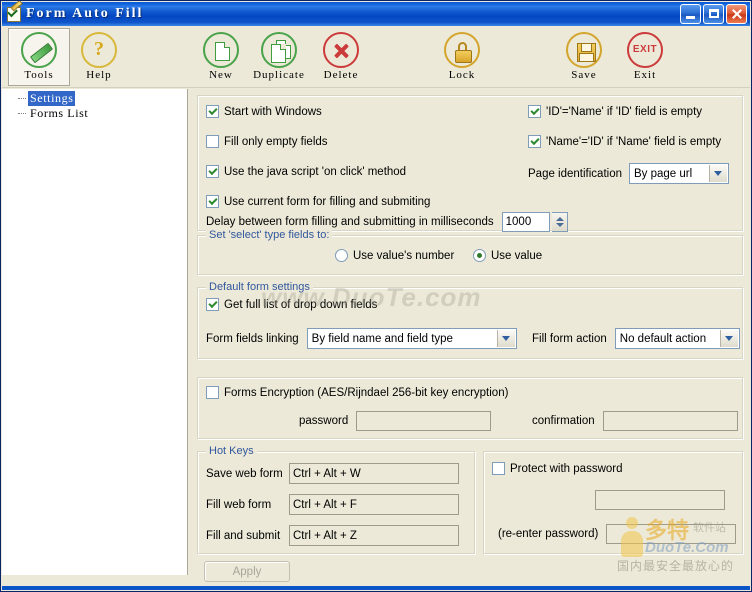  What do you see at coordinates (85, 13) in the screenshot?
I see `window-title: Form Auto Fill` at bounding box center [85, 13].